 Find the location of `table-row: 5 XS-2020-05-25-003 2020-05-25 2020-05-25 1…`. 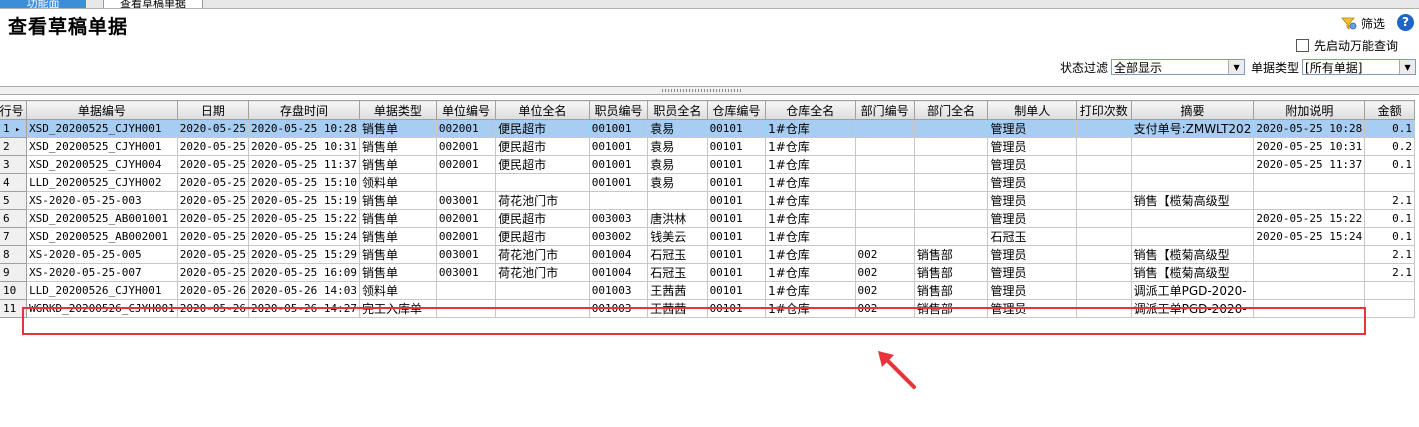

table-row: 5 XS-2020-05-25-003 2020-05-25 2020-05-25 1… is located at coordinates (707, 200).